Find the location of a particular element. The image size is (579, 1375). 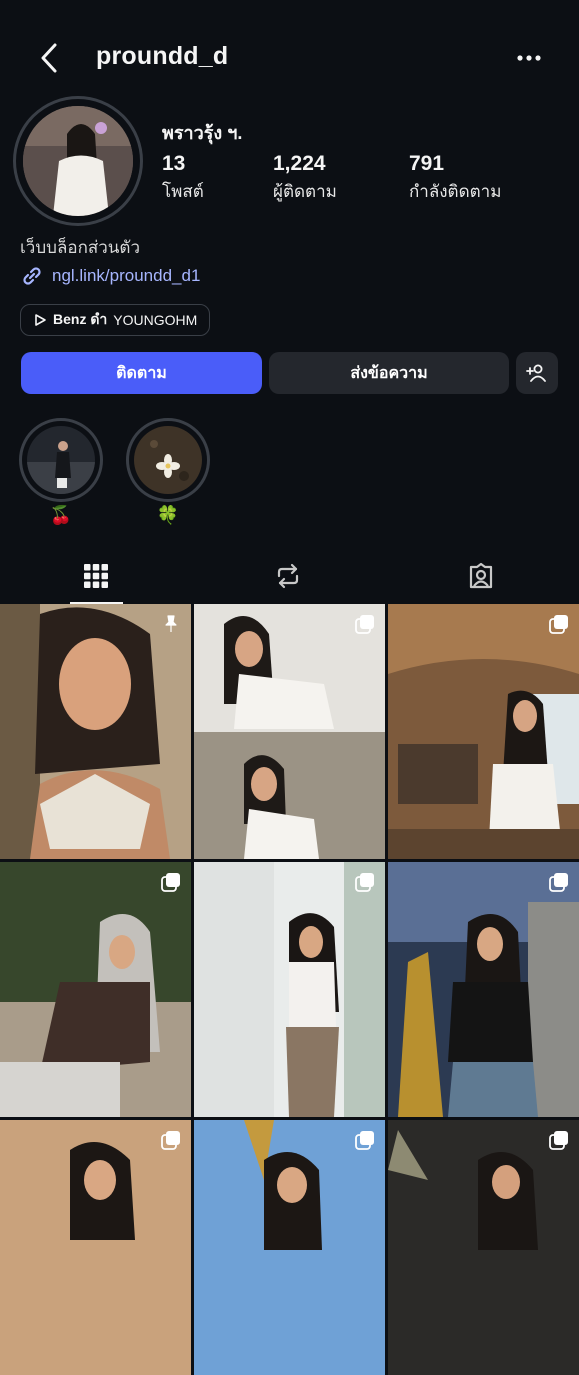

story-highlight-2: 🍀 is located at coordinates (168, 472).